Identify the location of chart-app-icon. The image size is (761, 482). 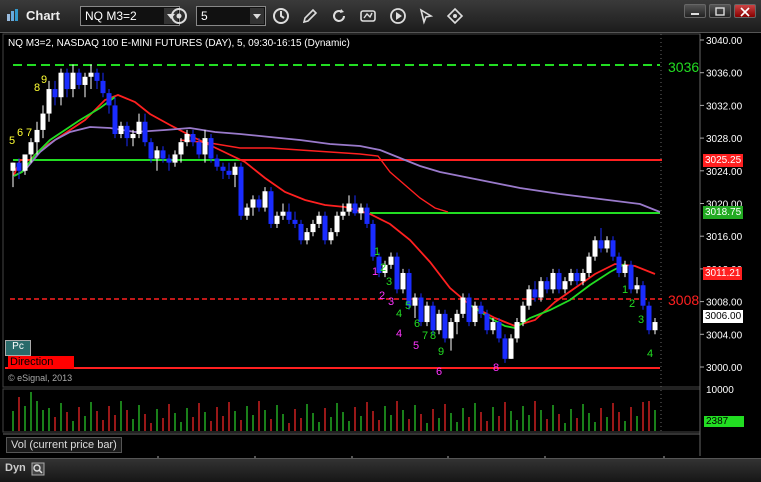
(12, 15).